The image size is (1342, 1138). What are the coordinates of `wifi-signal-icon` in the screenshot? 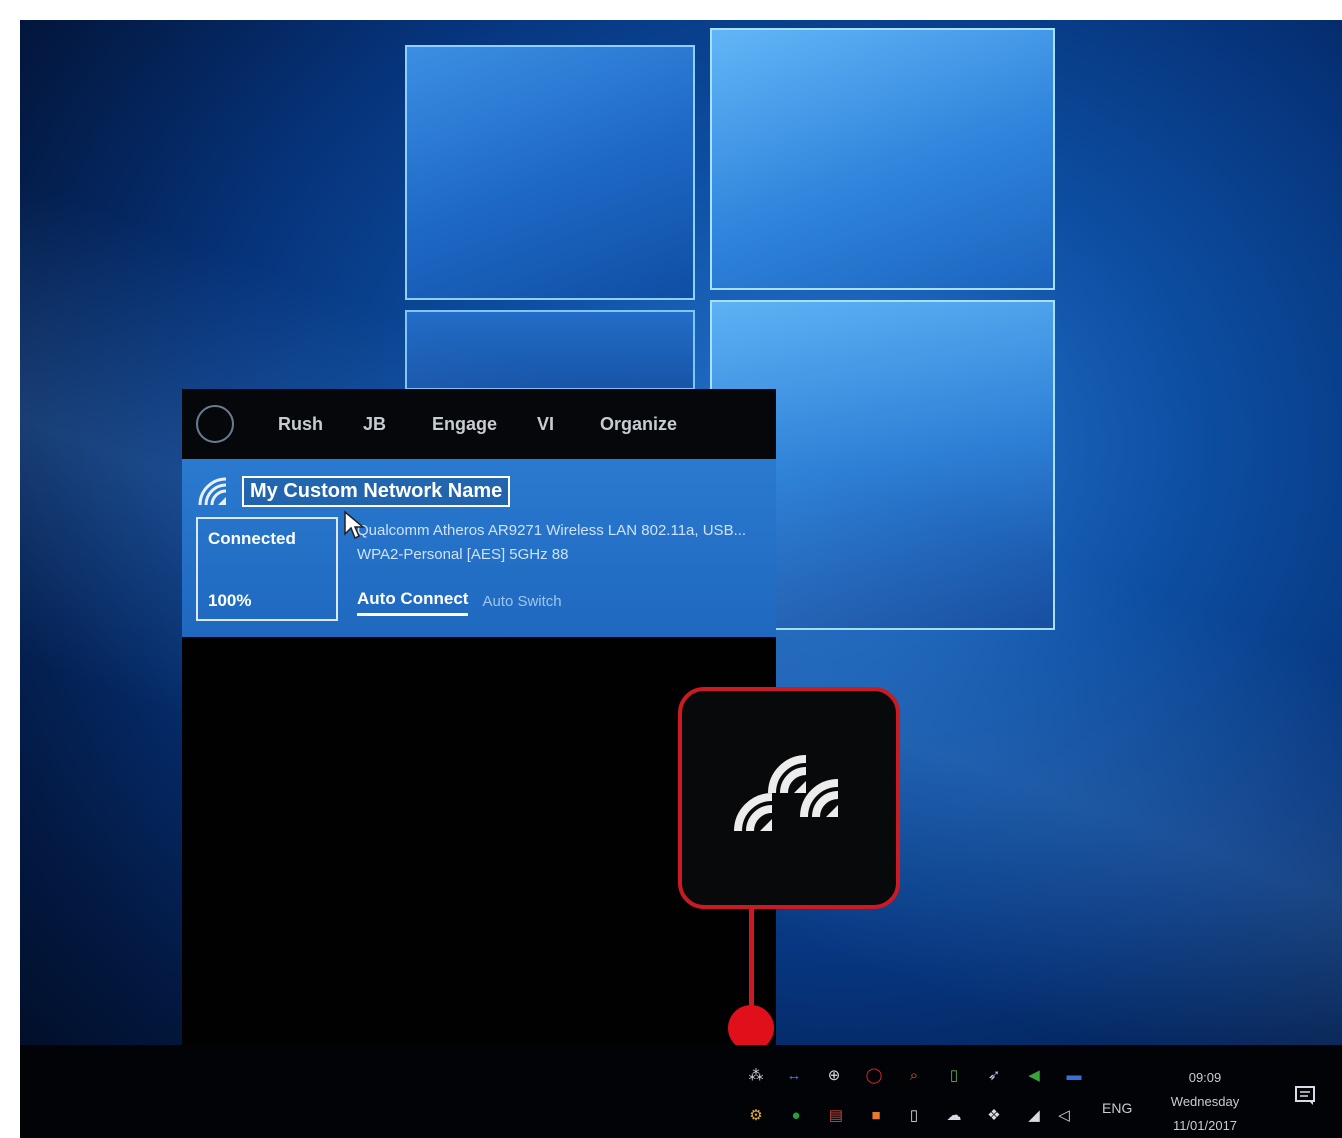 It's located at (212, 491).